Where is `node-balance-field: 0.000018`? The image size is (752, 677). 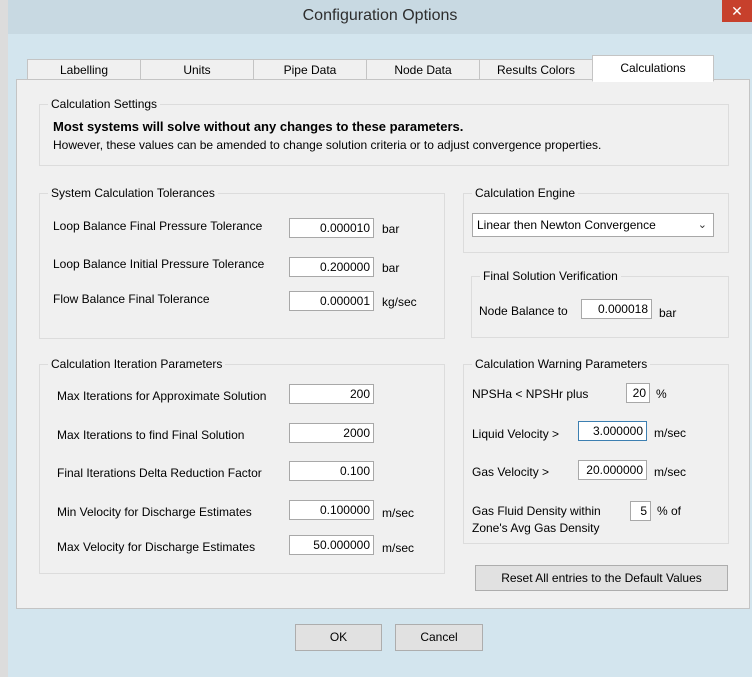 node-balance-field: 0.000018 is located at coordinates (616, 309).